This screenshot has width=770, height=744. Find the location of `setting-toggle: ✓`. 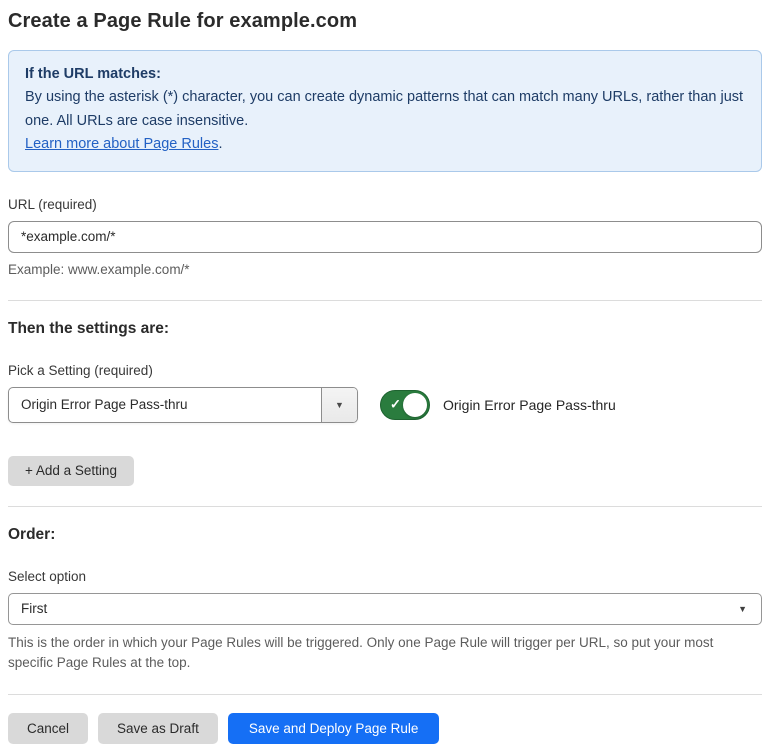

setting-toggle: ✓ is located at coordinates (405, 404).